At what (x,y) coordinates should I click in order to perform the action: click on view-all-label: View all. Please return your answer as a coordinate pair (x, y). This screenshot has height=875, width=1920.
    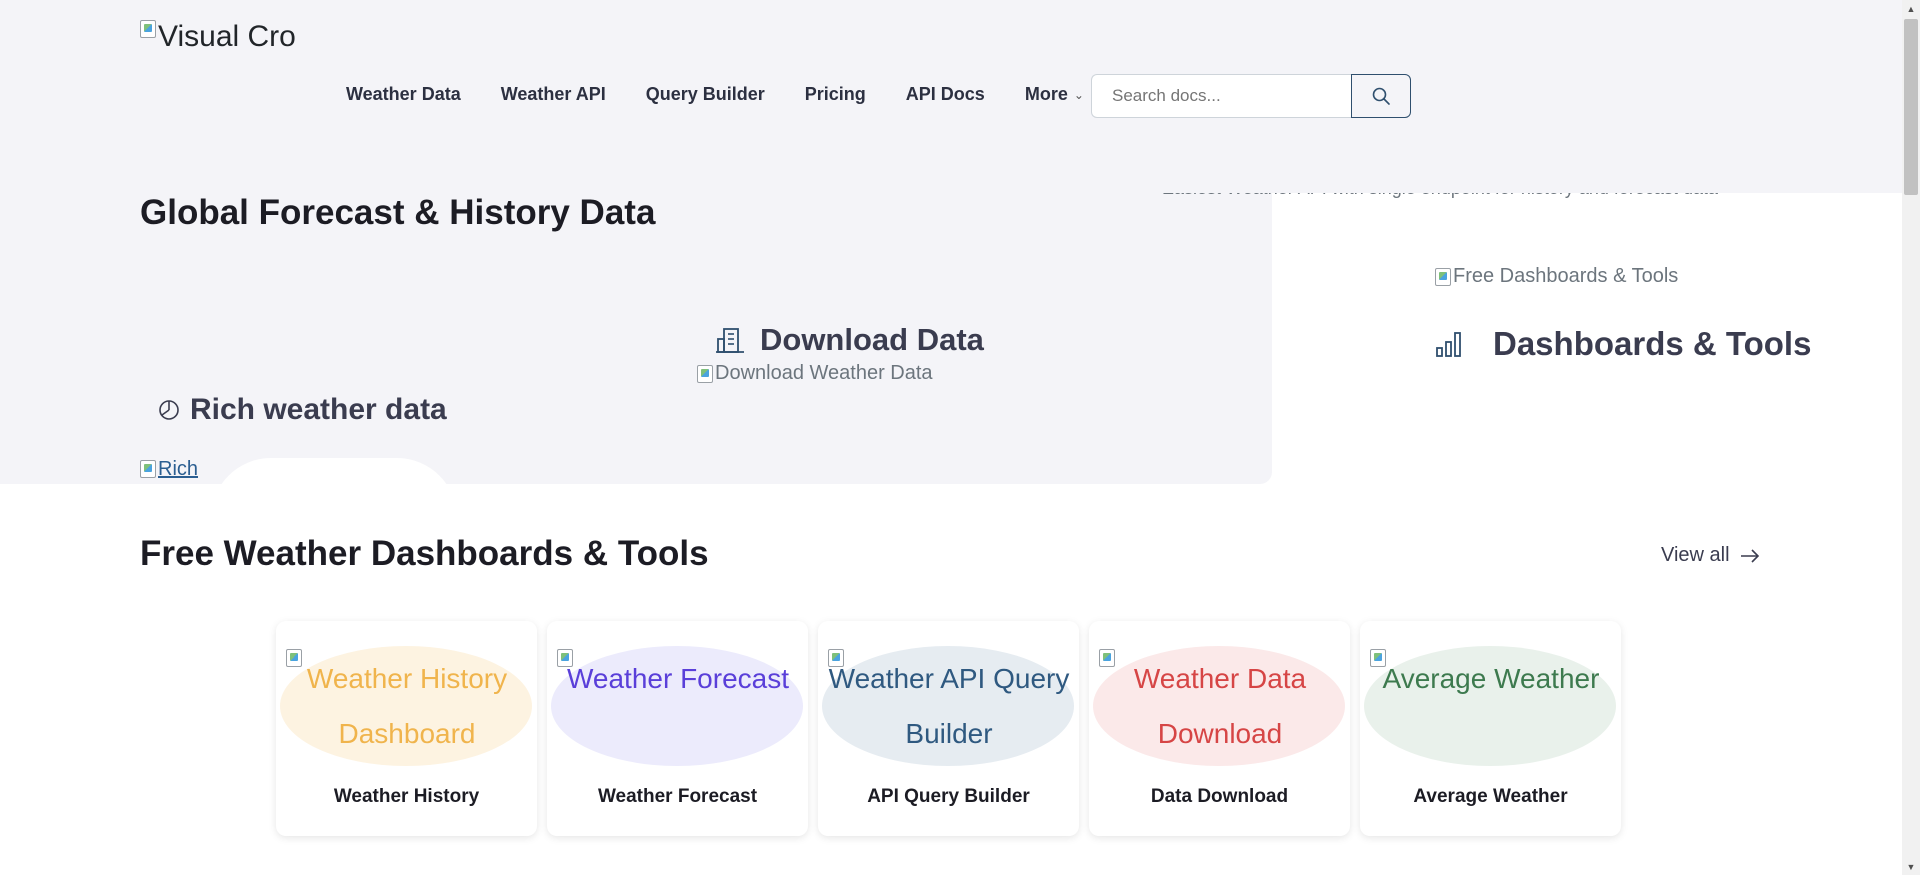
    Looking at the image, I should click on (1695, 555).